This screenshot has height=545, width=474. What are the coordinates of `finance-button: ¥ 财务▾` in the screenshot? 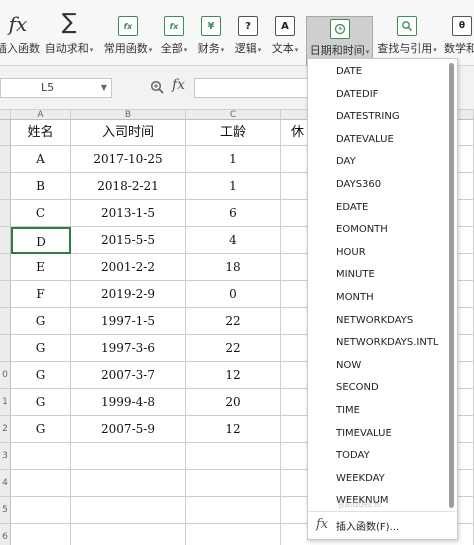 It's located at (211, 32).